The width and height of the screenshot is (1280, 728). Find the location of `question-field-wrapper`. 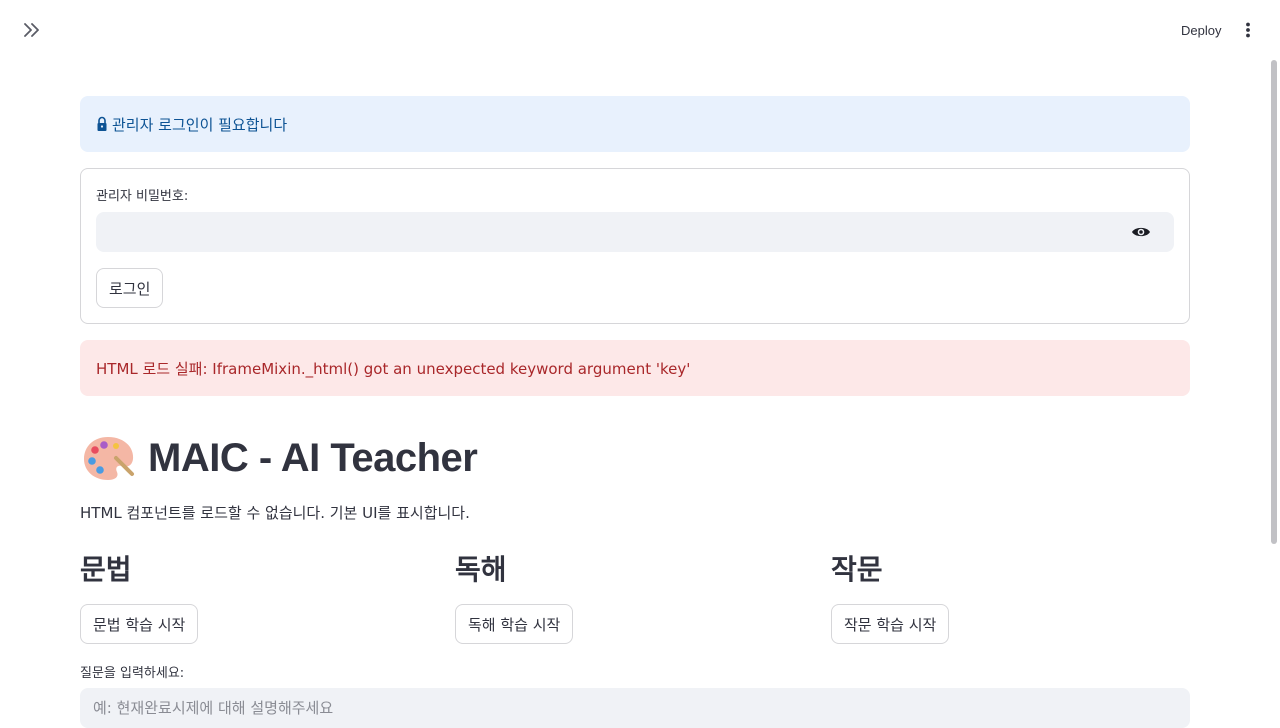

question-field-wrapper is located at coordinates (635, 708).